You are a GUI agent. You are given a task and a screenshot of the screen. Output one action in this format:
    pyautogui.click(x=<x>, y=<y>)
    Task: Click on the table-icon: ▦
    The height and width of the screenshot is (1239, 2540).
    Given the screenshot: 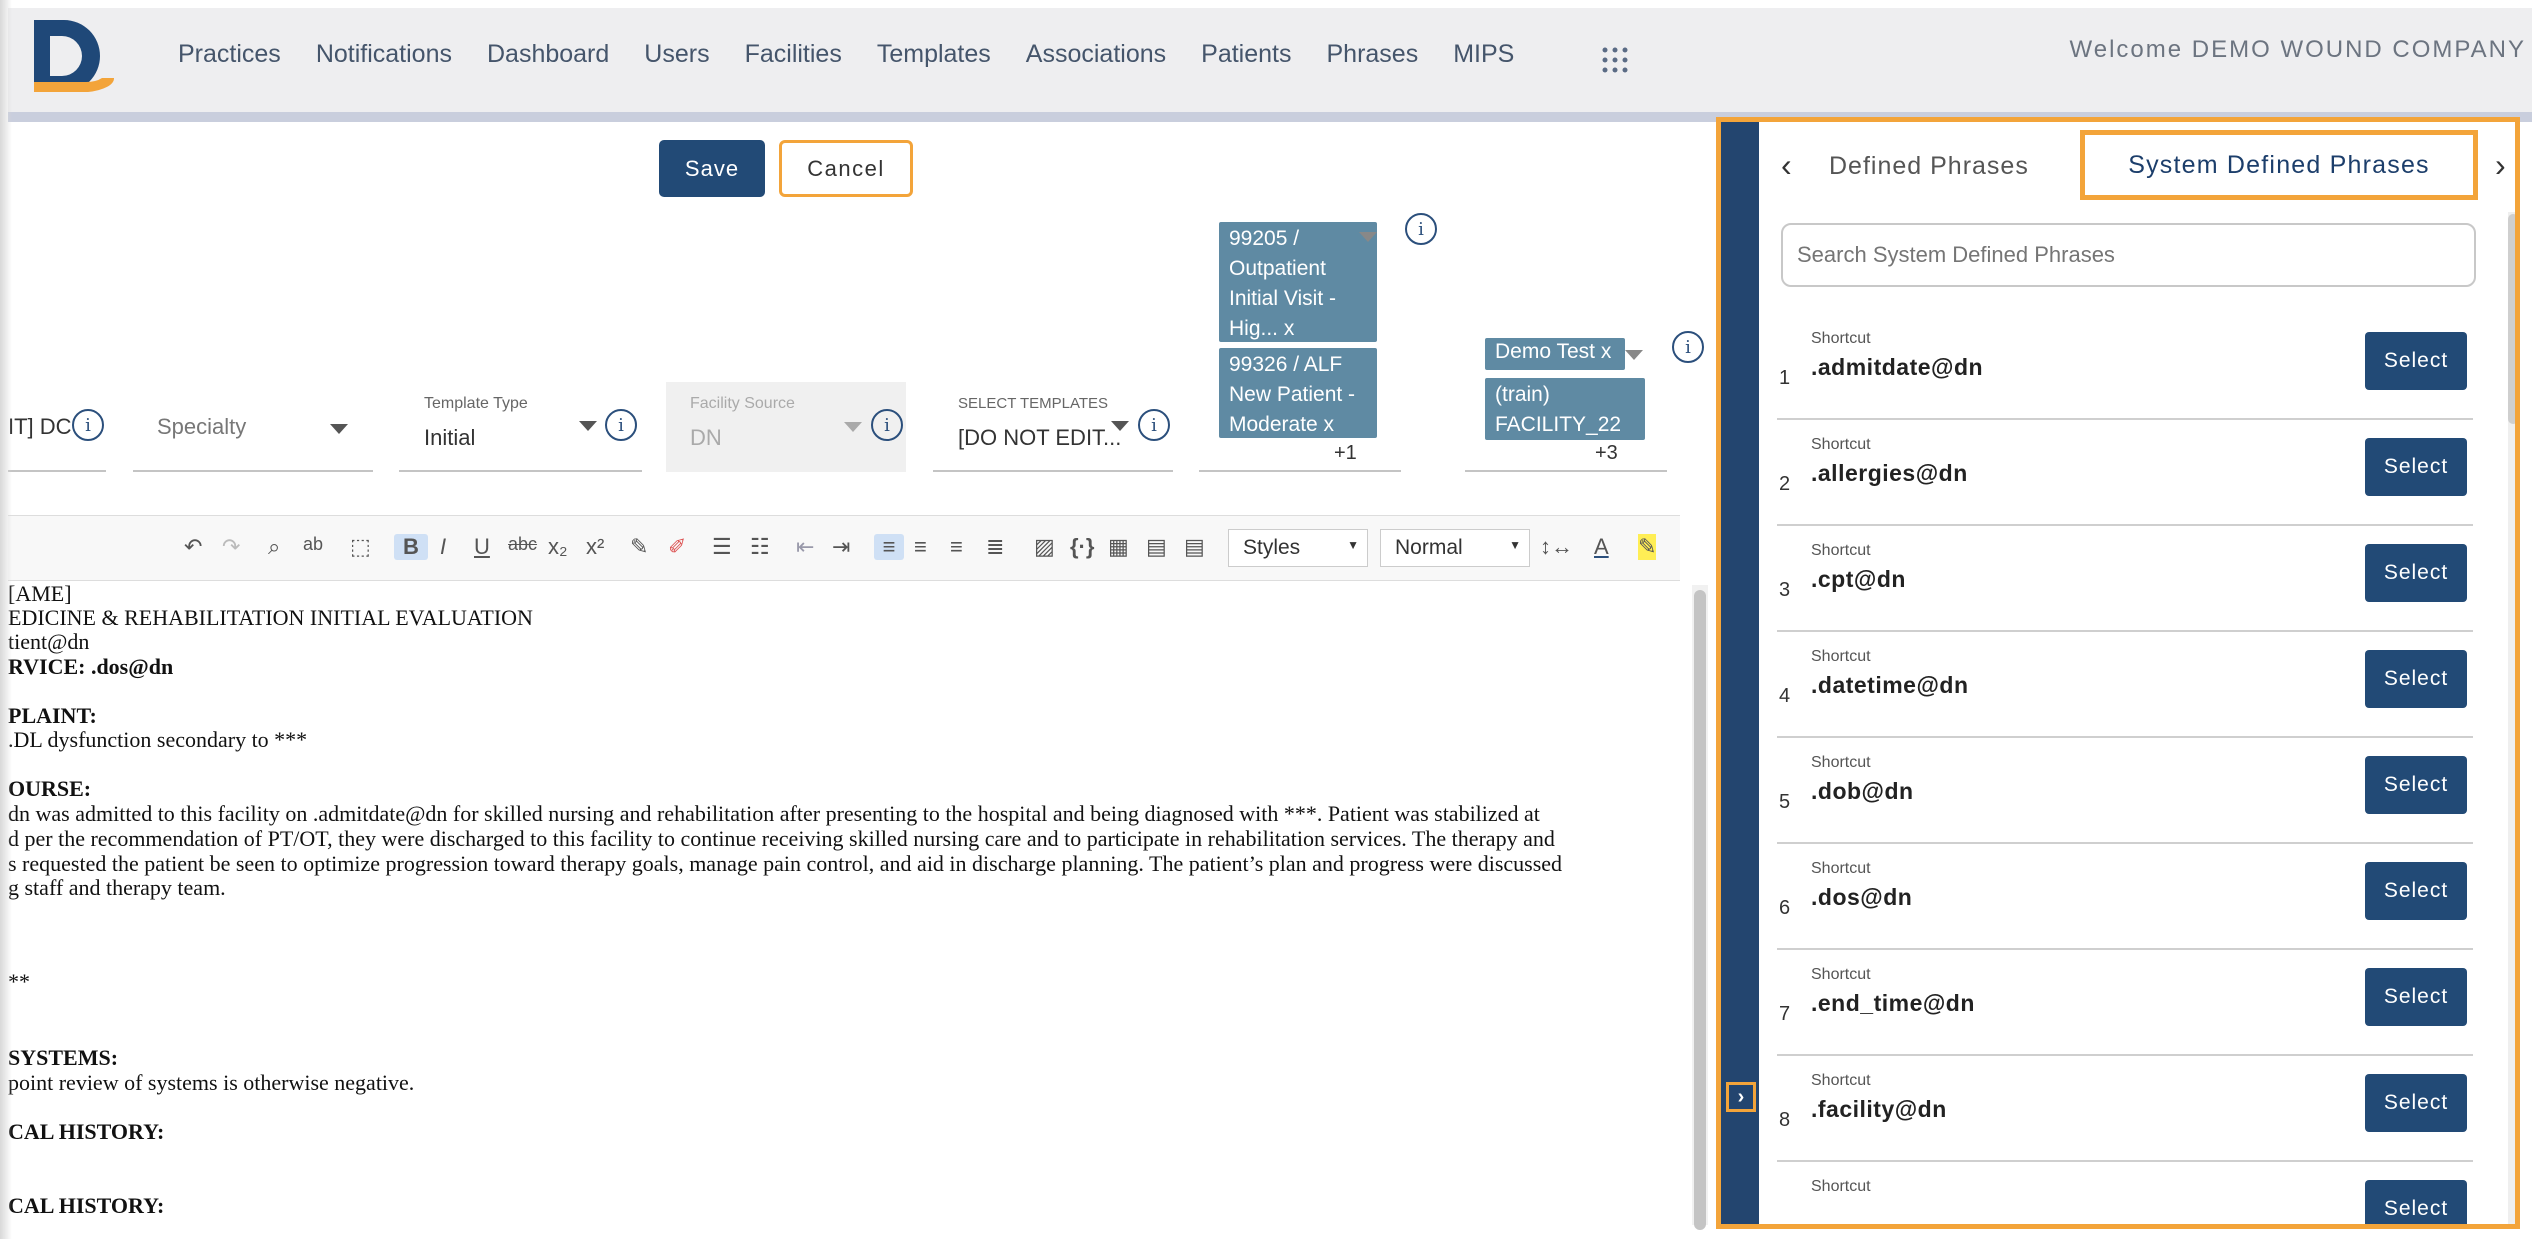 What is the action you would take?
    pyautogui.click(x=1118, y=547)
    